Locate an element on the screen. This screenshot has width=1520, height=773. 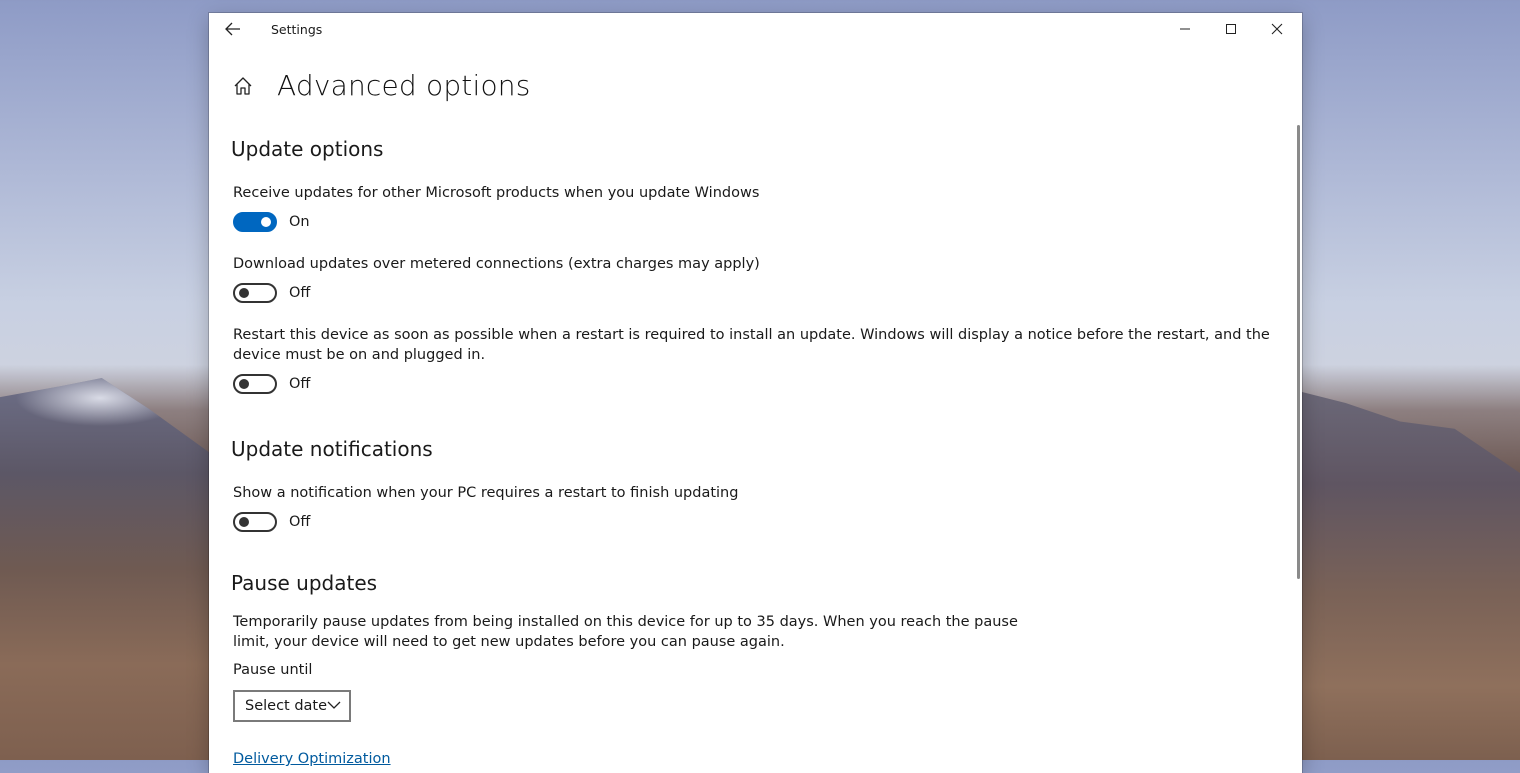
chevron-down-icon is located at coordinates (334, 705).